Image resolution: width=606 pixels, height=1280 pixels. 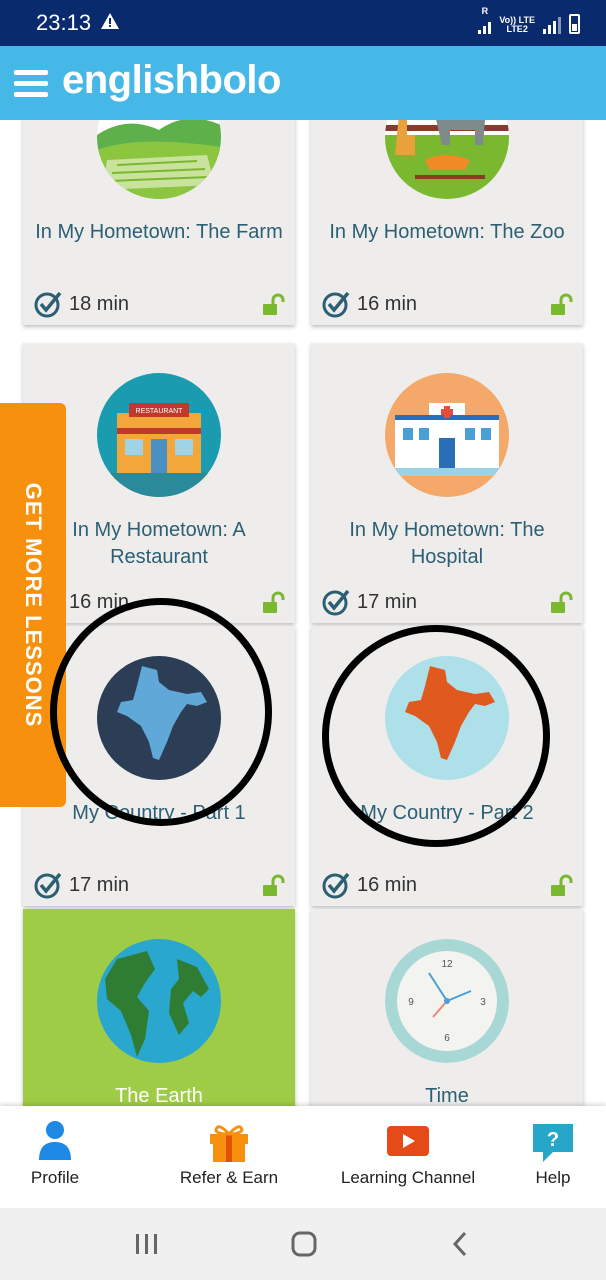 What do you see at coordinates (460, 1244) in the screenshot?
I see `back-icon` at bounding box center [460, 1244].